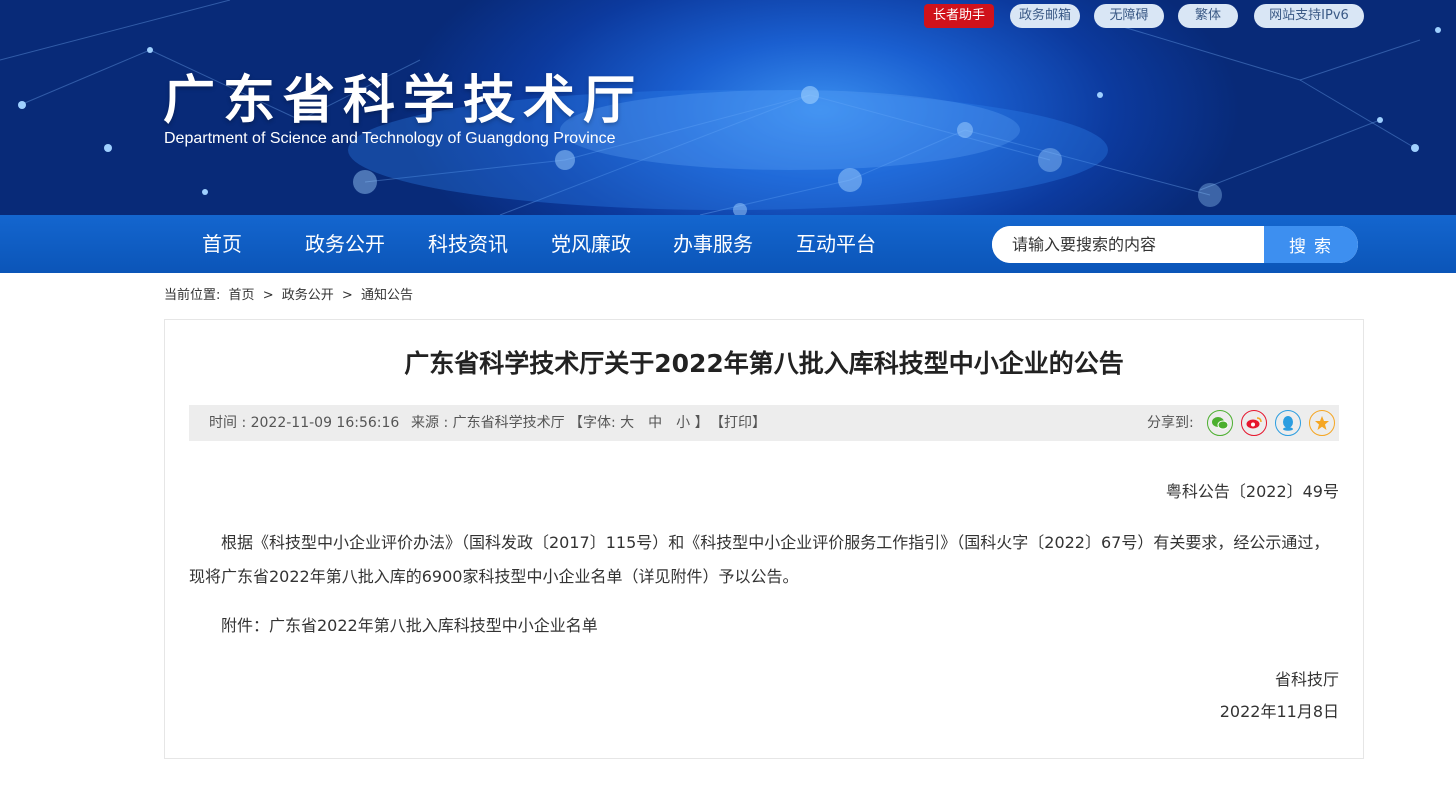  Describe the element at coordinates (1279, 711) in the screenshot. I see `sign-date: 2022年11月8日` at that location.